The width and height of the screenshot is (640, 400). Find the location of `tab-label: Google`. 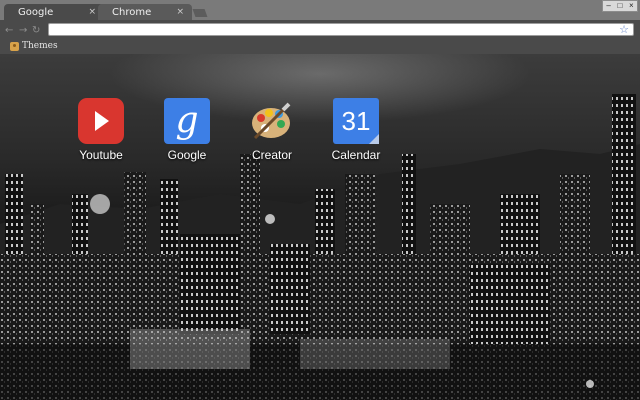

tab-label: Google is located at coordinates (36, 12).